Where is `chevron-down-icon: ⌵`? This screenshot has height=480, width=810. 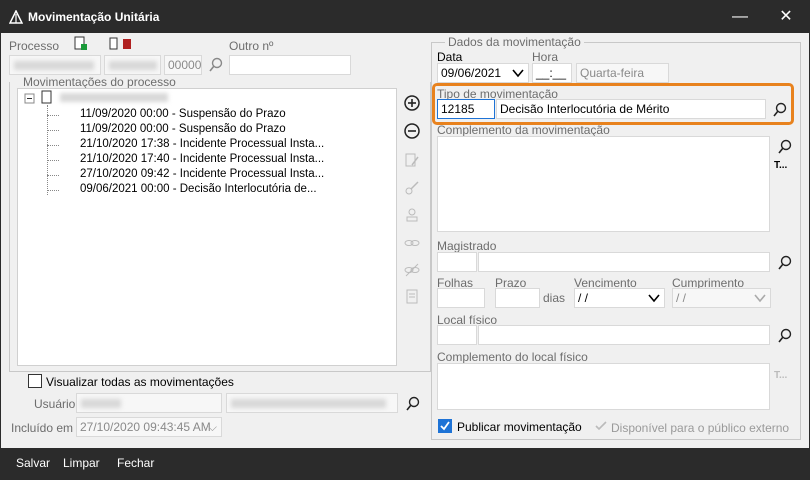 chevron-down-icon: ⌵ is located at coordinates (212, 427).